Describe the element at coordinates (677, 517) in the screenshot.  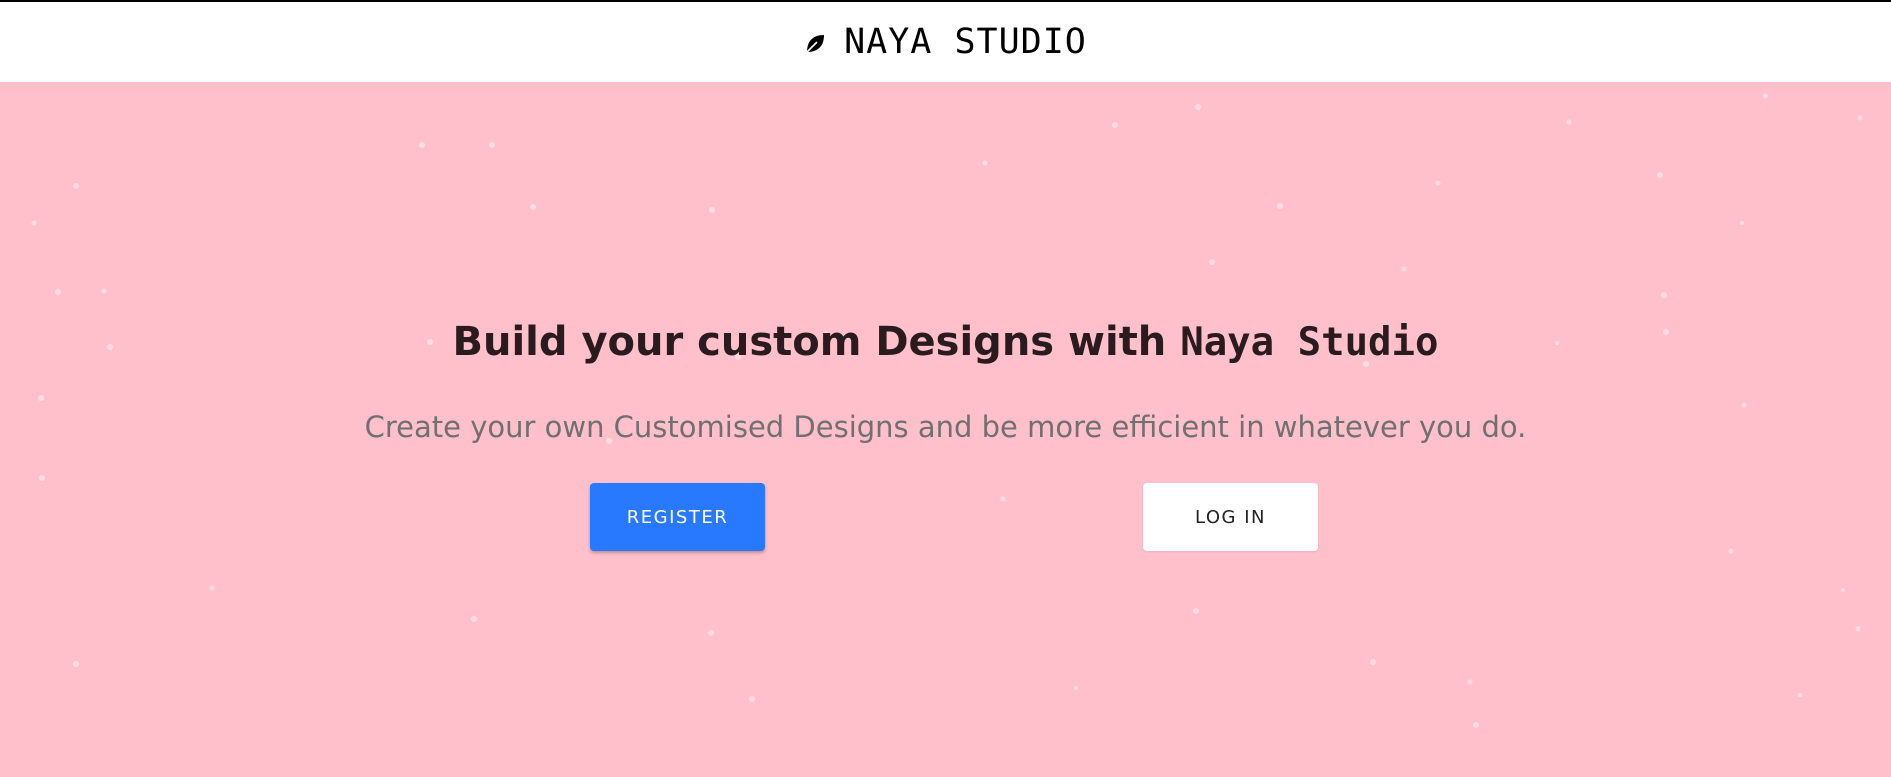
I see `register-button: REGISTER` at that location.